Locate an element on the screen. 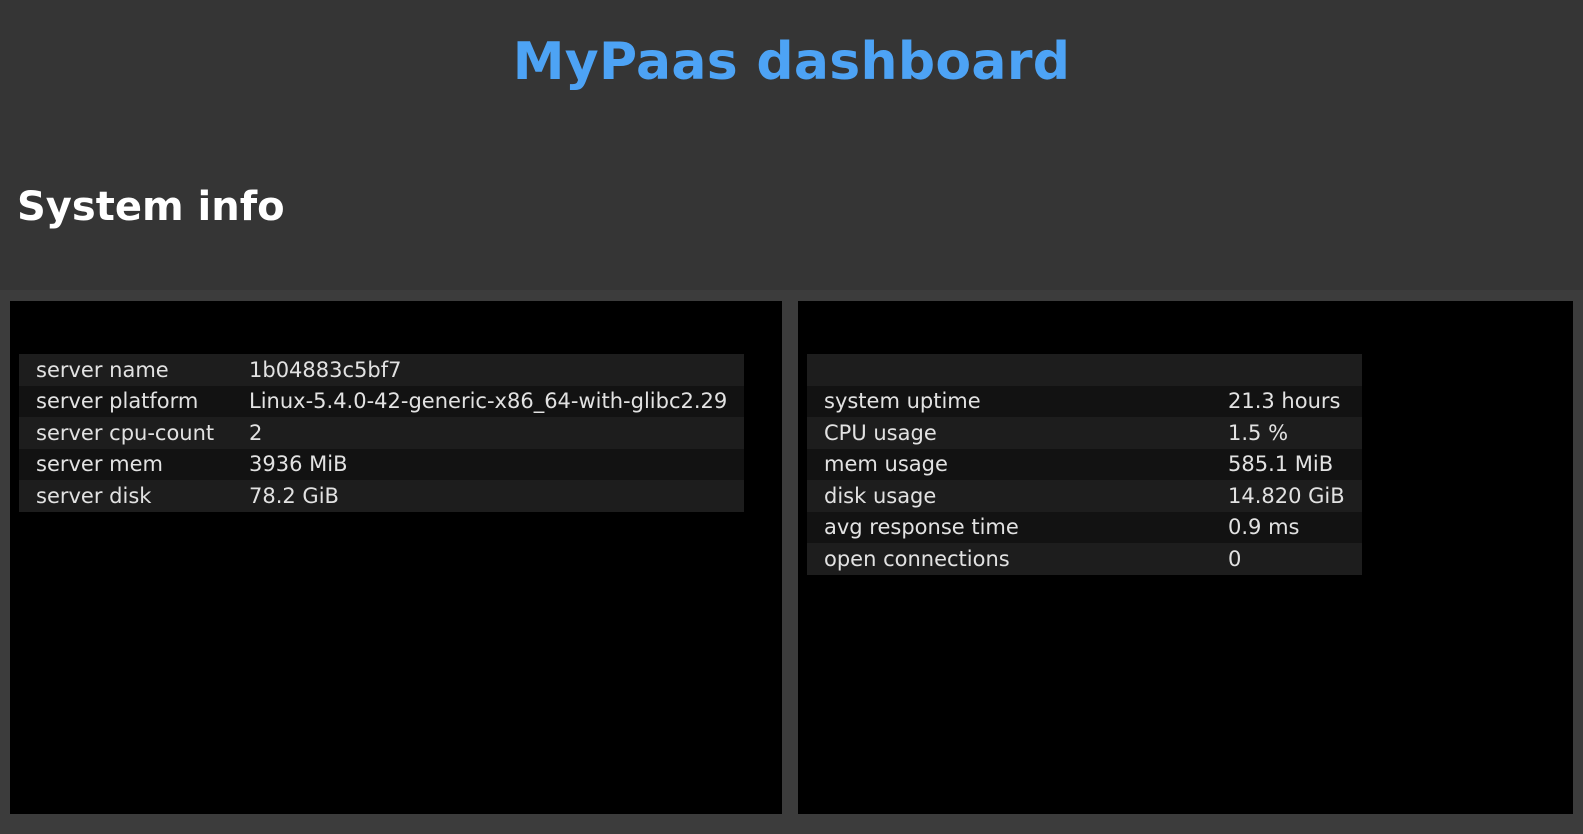 The height and width of the screenshot is (834, 1583). table-row: CPU usage 1.5 % is located at coordinates (1084, 433).